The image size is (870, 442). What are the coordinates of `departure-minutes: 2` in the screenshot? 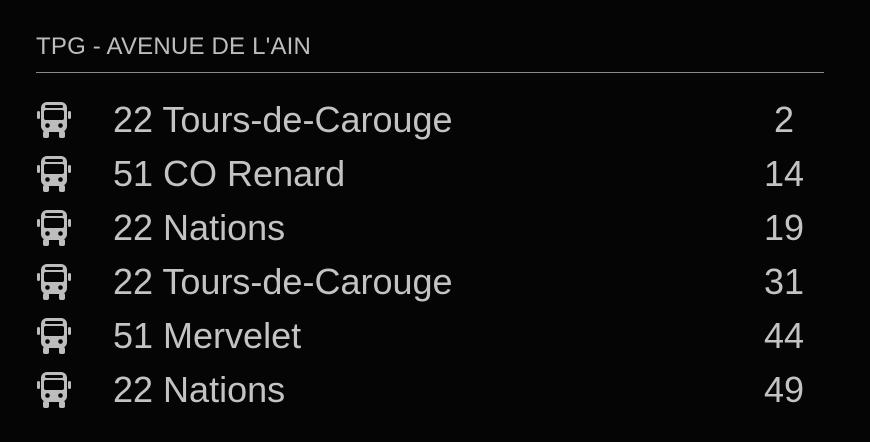 It's located at (784, 119).